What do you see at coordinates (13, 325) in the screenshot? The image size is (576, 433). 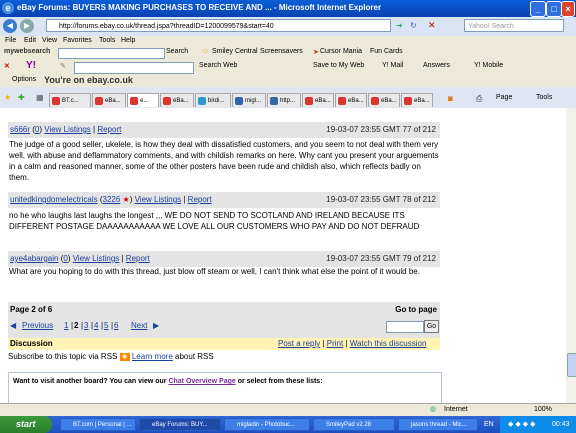 I see `previous-arrow-icon: ◀` at bounding box center [13, 325].